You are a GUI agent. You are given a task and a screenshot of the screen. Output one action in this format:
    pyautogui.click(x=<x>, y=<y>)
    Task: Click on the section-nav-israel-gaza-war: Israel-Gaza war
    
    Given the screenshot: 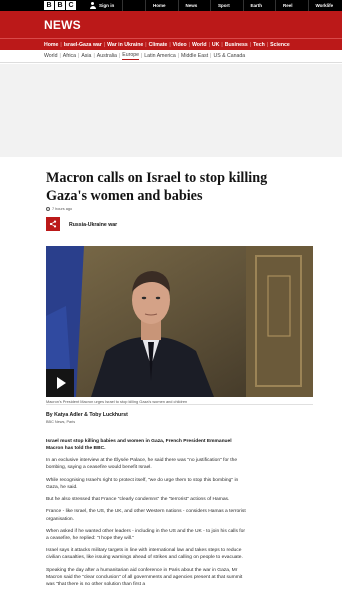 What is the action you would take?
    pyautogui.click(x=83, y=45)
    